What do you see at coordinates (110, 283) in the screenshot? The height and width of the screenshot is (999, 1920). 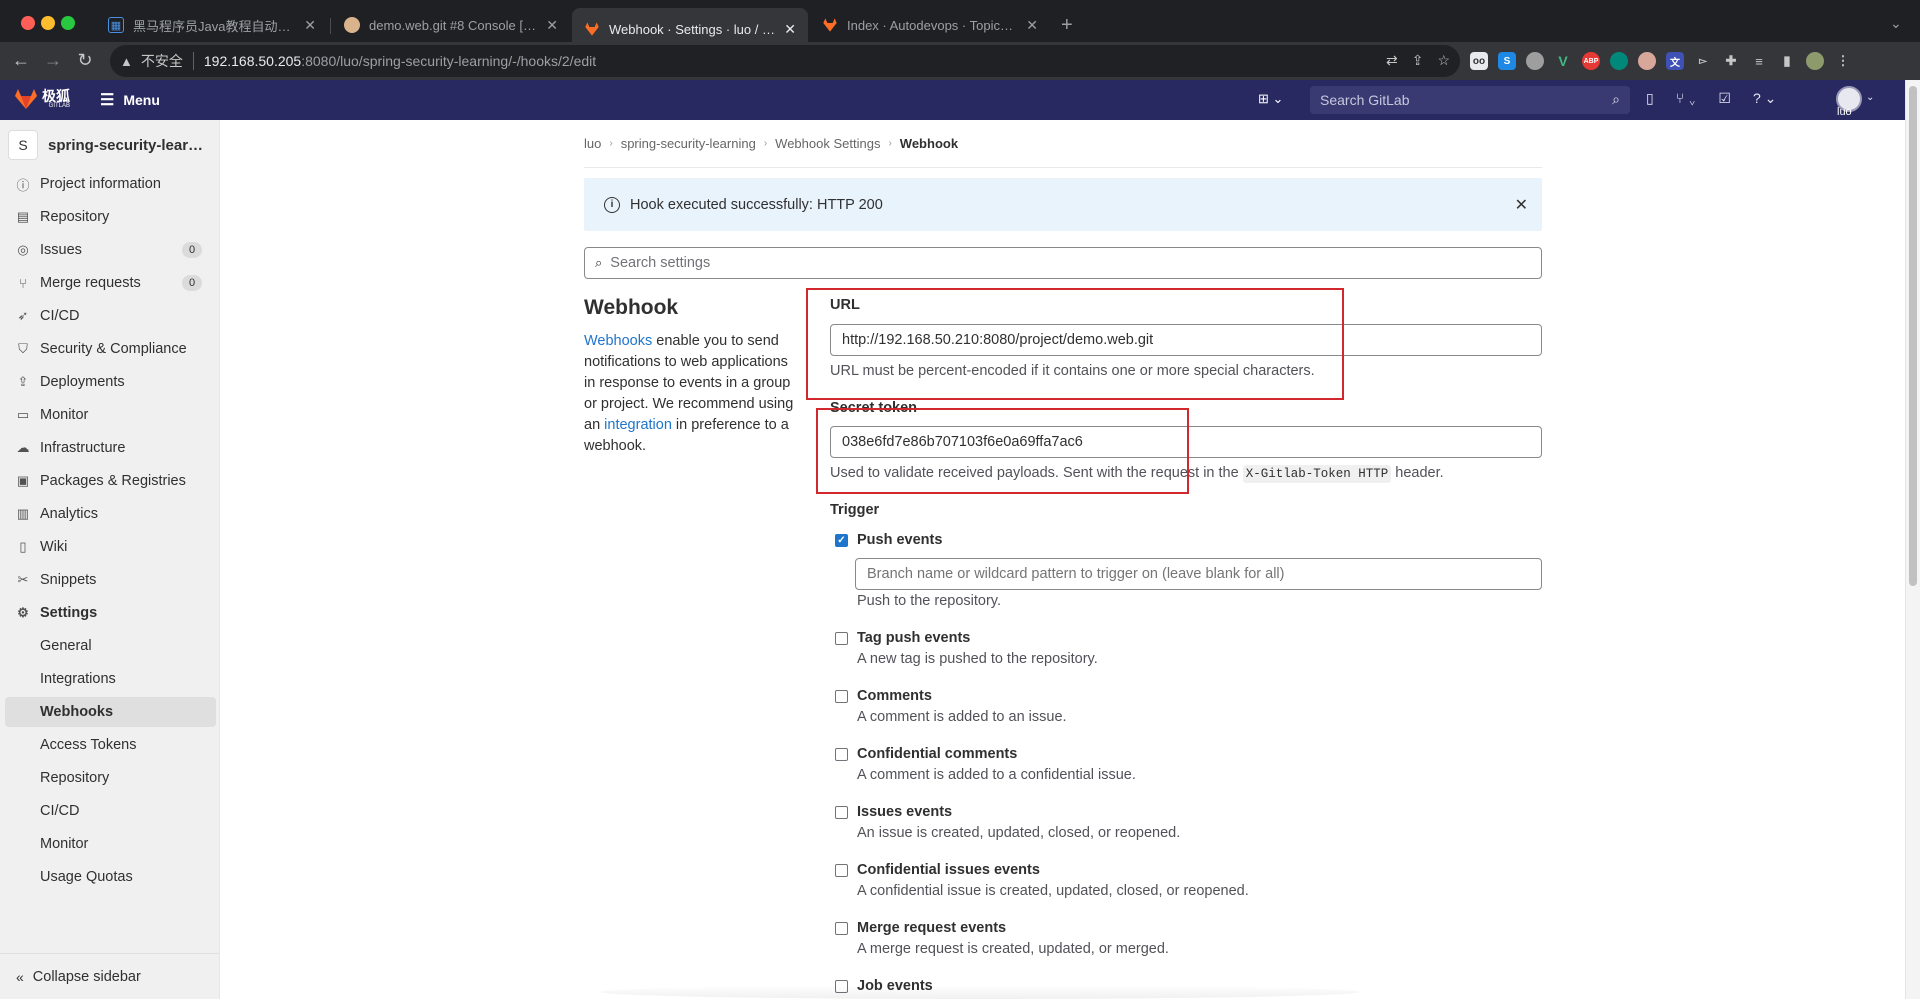 I see `sidebar-item-merge-requests: ⑂ Merge requests 0` at bounding box center [110, 283].